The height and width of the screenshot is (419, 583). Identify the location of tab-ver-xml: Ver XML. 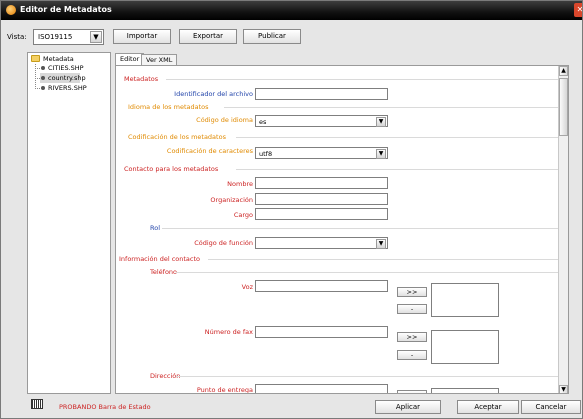
(159, 59).